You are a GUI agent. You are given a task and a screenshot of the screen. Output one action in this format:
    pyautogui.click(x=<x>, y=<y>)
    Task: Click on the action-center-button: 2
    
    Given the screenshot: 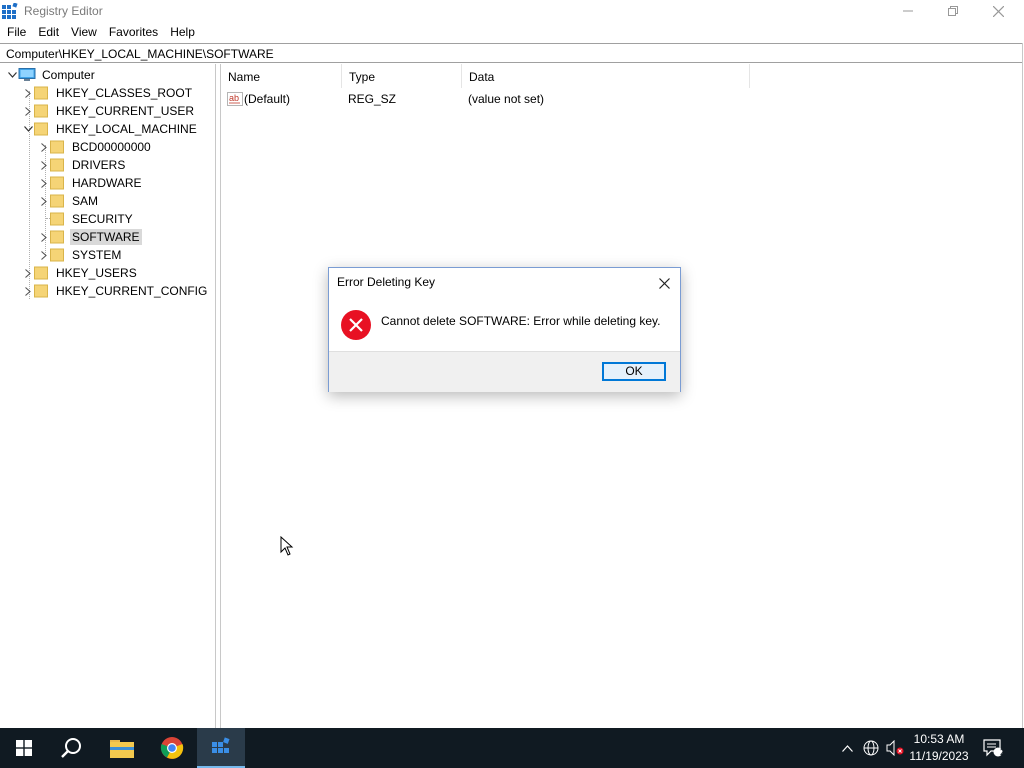 What is the action you would take?
    pyautogui.click(x=993, y=748)
    